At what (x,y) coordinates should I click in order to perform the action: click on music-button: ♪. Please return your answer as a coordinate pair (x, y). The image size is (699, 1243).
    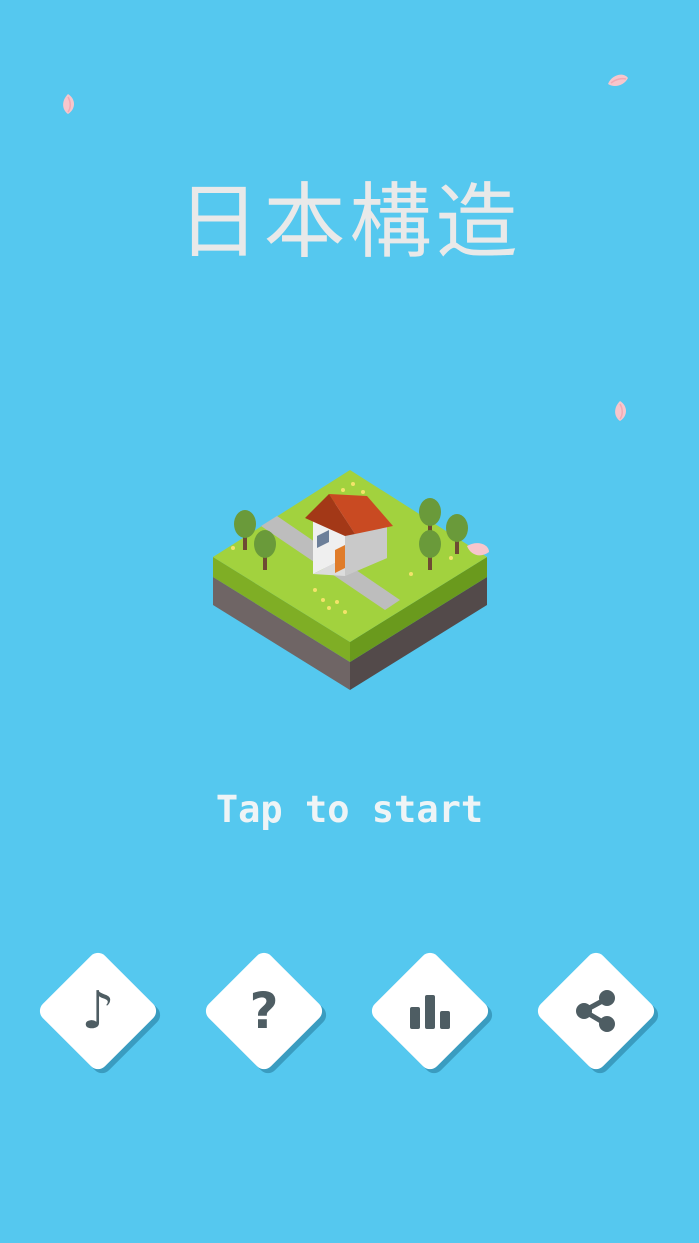
    Looking at the image, I should click on (98, 1011).